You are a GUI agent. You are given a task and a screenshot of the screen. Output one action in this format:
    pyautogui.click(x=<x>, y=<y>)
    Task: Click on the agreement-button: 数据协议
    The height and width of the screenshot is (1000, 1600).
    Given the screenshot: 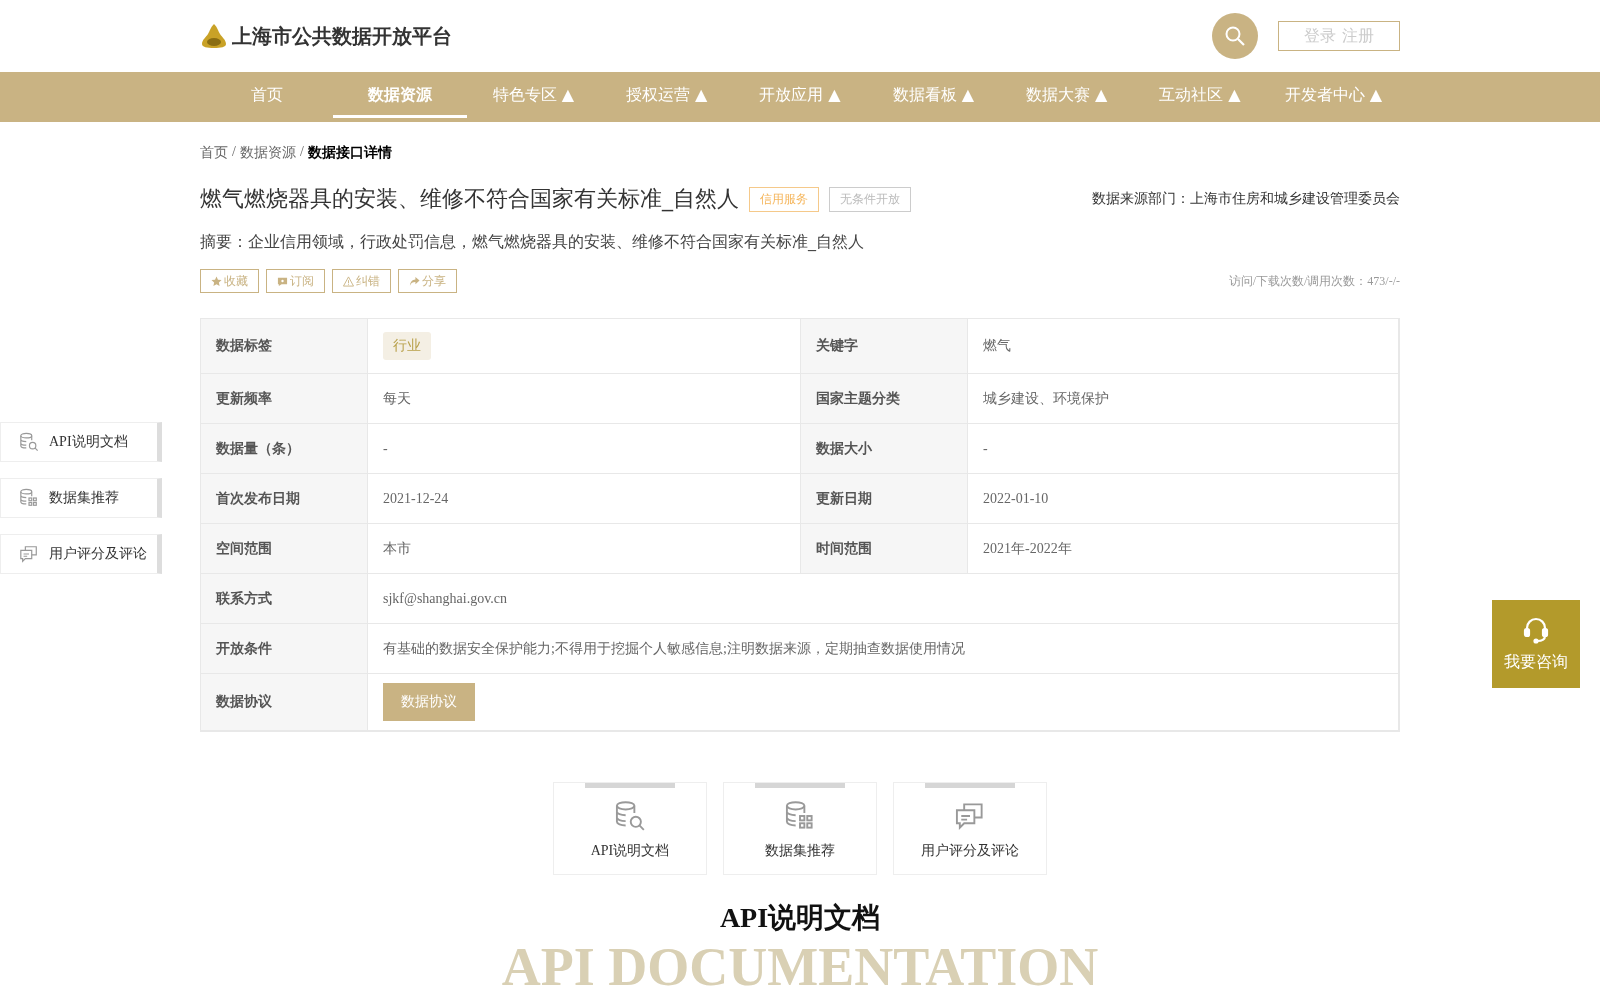 What is the action you would take?
    pyautogui.click(x=429, y=702)
    